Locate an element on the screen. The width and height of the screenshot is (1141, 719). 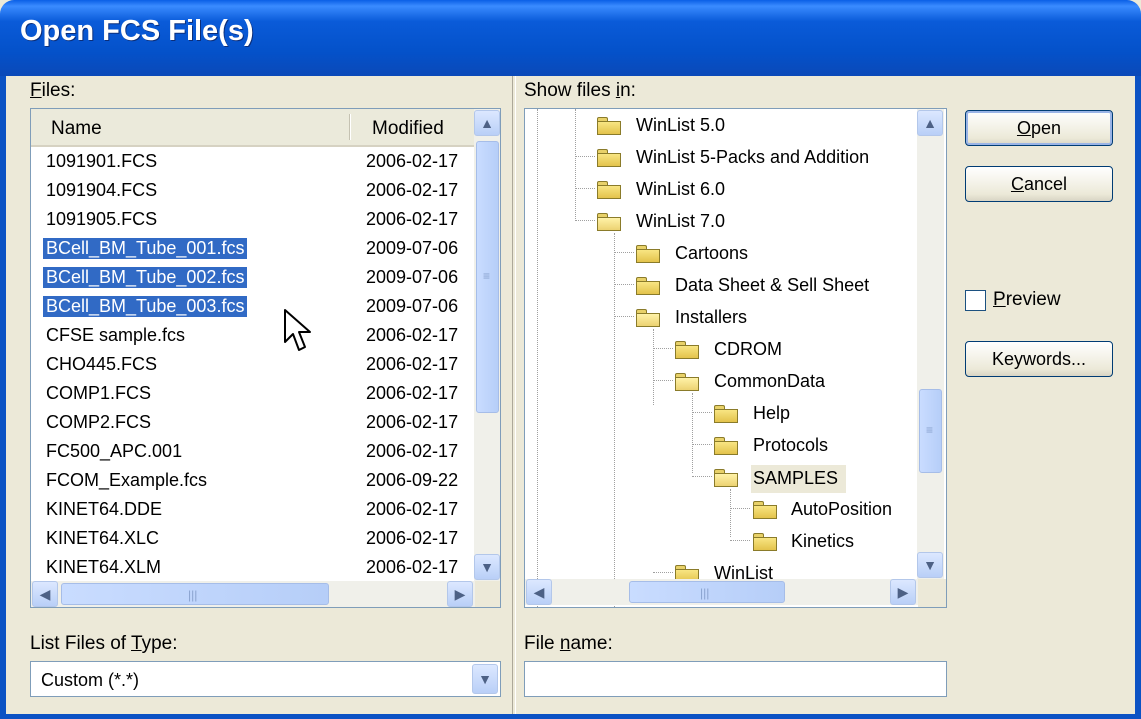
file-list-hscrollbar: ◀ ||| ▶ is located at coordinates (253, 594).